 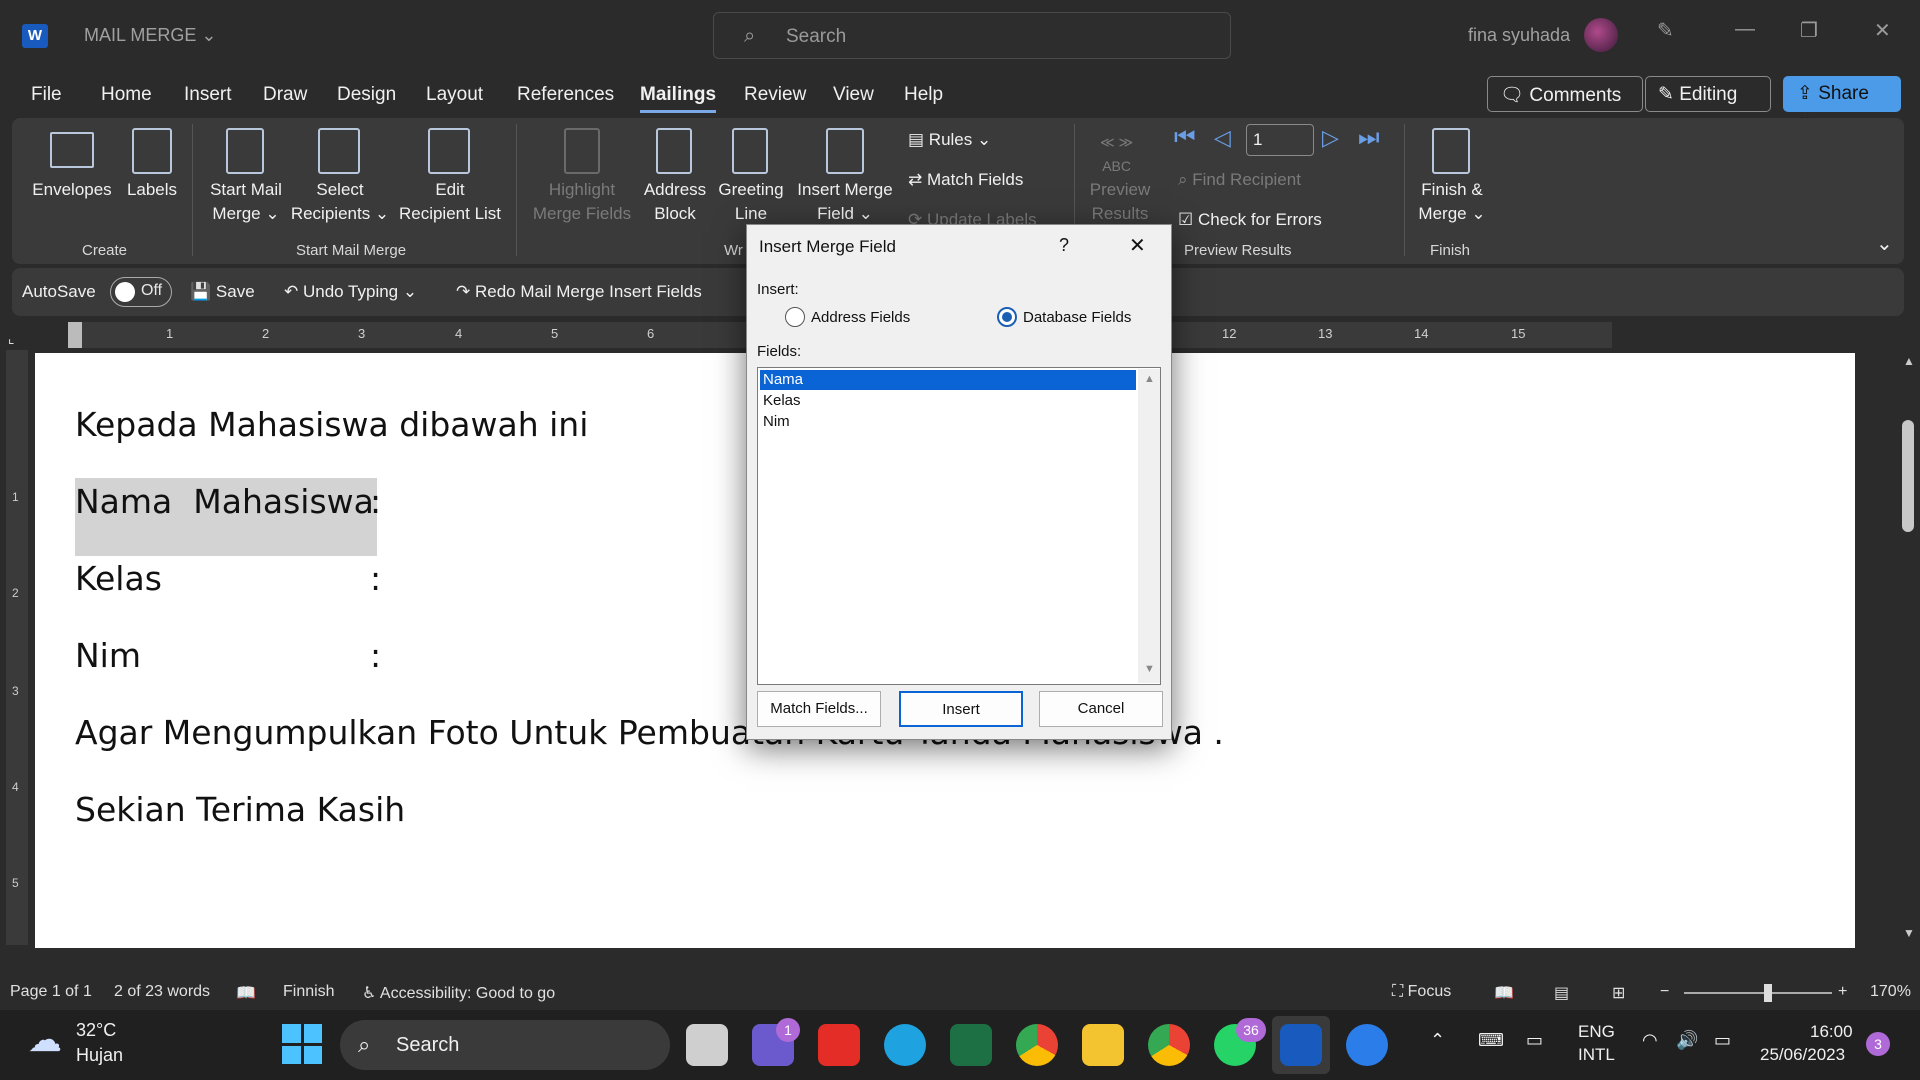 I want to click on weather-desc: Hujan, so click(x=99, y=1055).